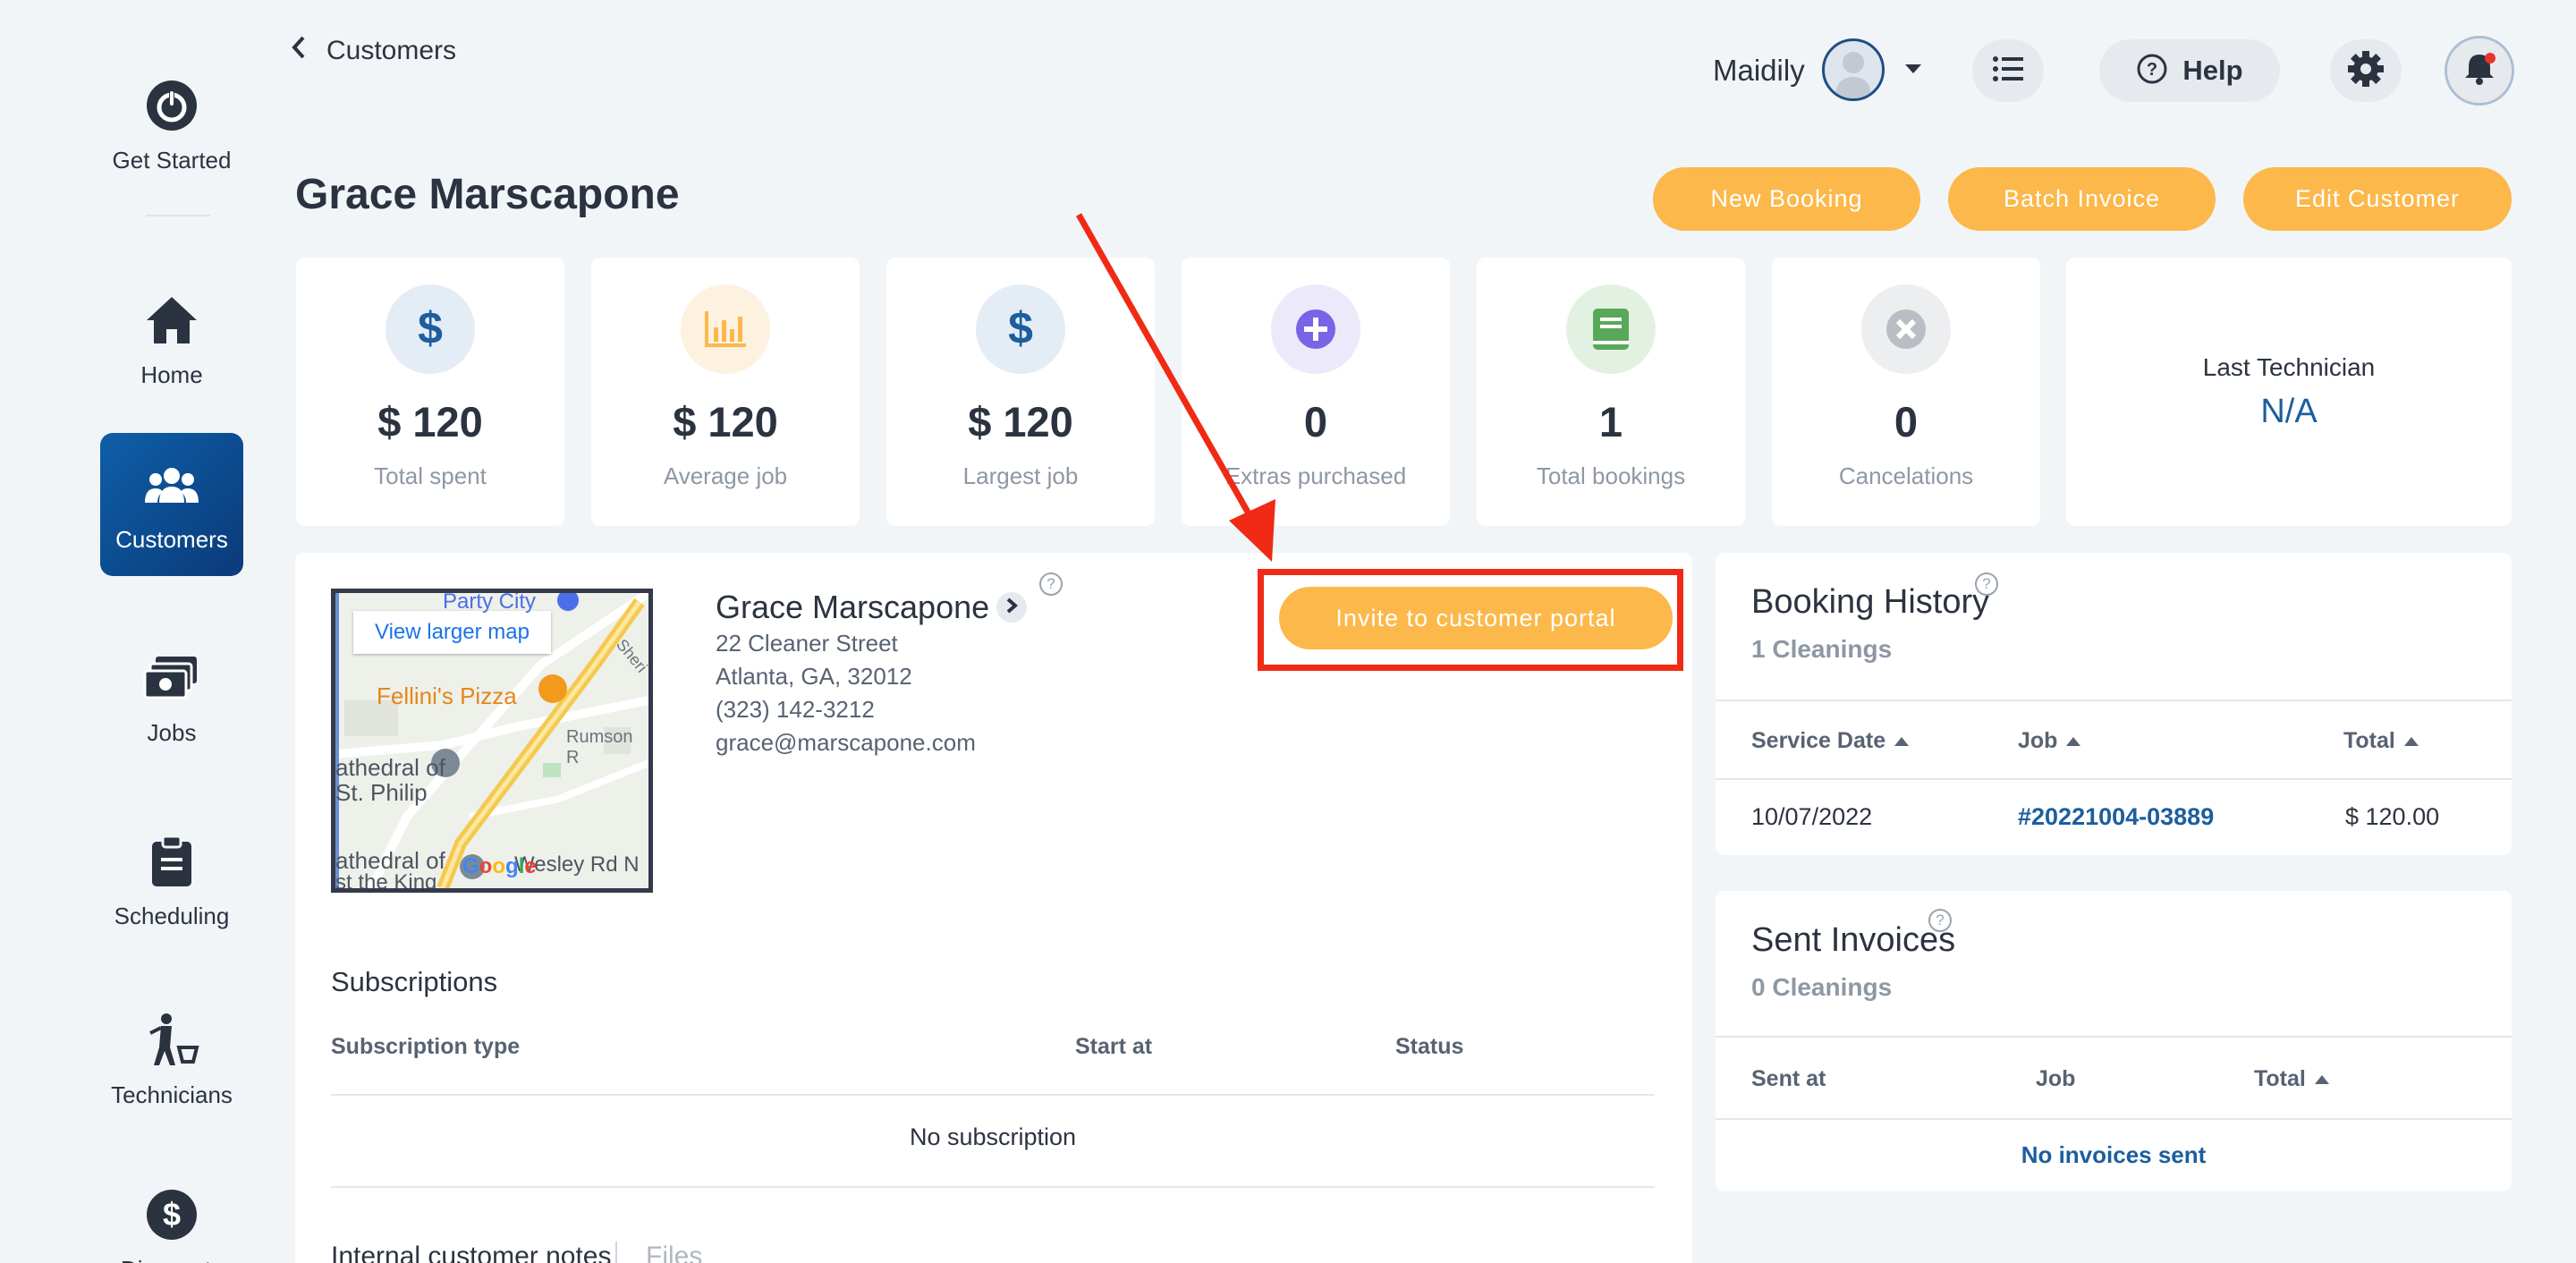 Image resolution: width=2576 pixels, height=1263 pixels. Describe the element at coordinates (299, 51) in the screenshot. I see `chevron-left-icon` at that location.